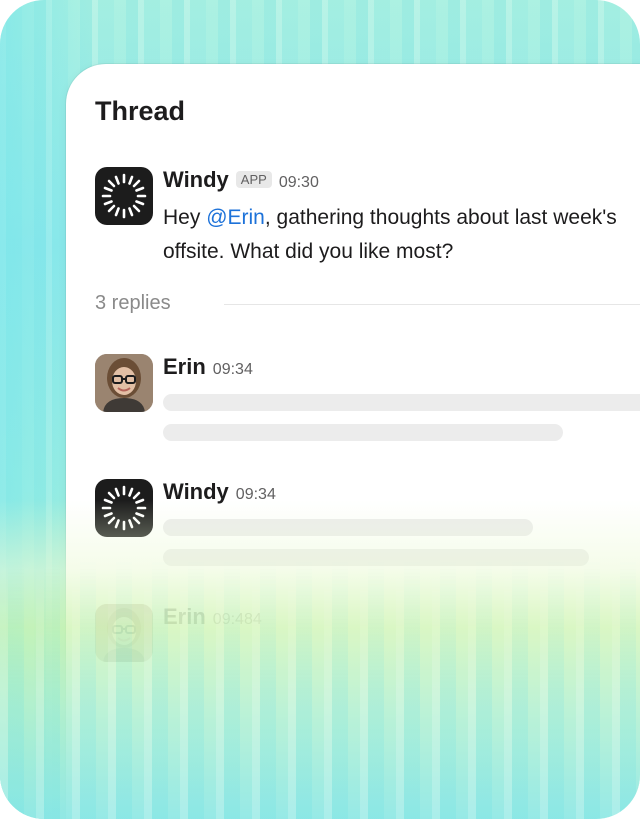 This screenshot has height=819, width=640. Describe the element at coordinates (432, 304) in the screenshot. I see `replies-divider` at that location.